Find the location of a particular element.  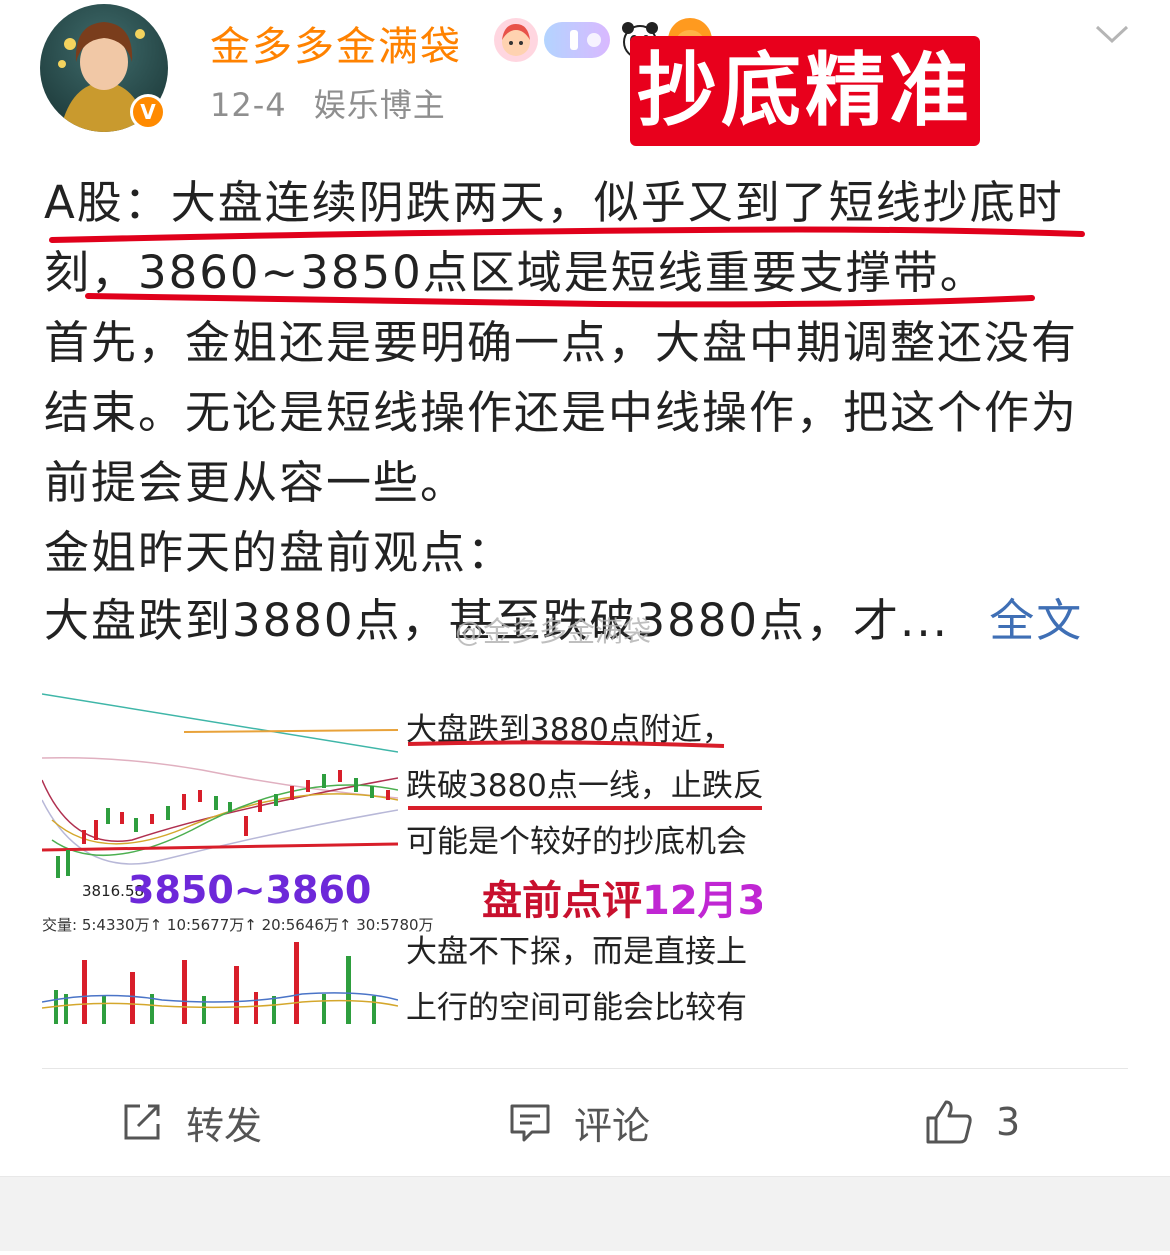

image-note-title: 盘前点评12月3 is located at coordinates (622, 897).